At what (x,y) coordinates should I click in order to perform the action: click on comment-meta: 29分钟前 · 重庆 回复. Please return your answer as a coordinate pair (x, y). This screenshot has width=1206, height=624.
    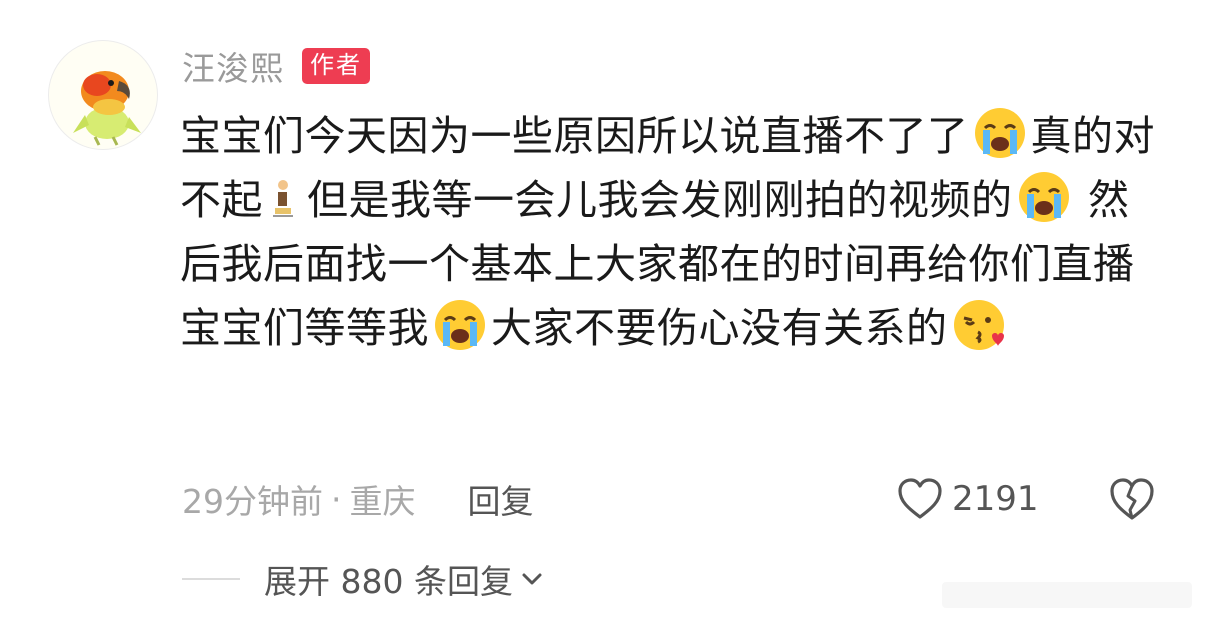
    Looking at the image, I should click on (358, 499).